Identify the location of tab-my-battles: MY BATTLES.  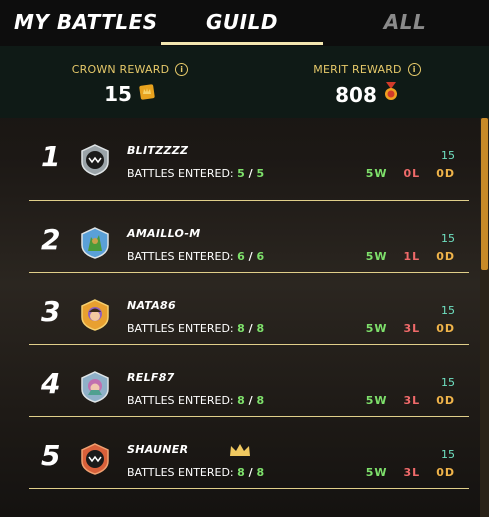
(86, 23).